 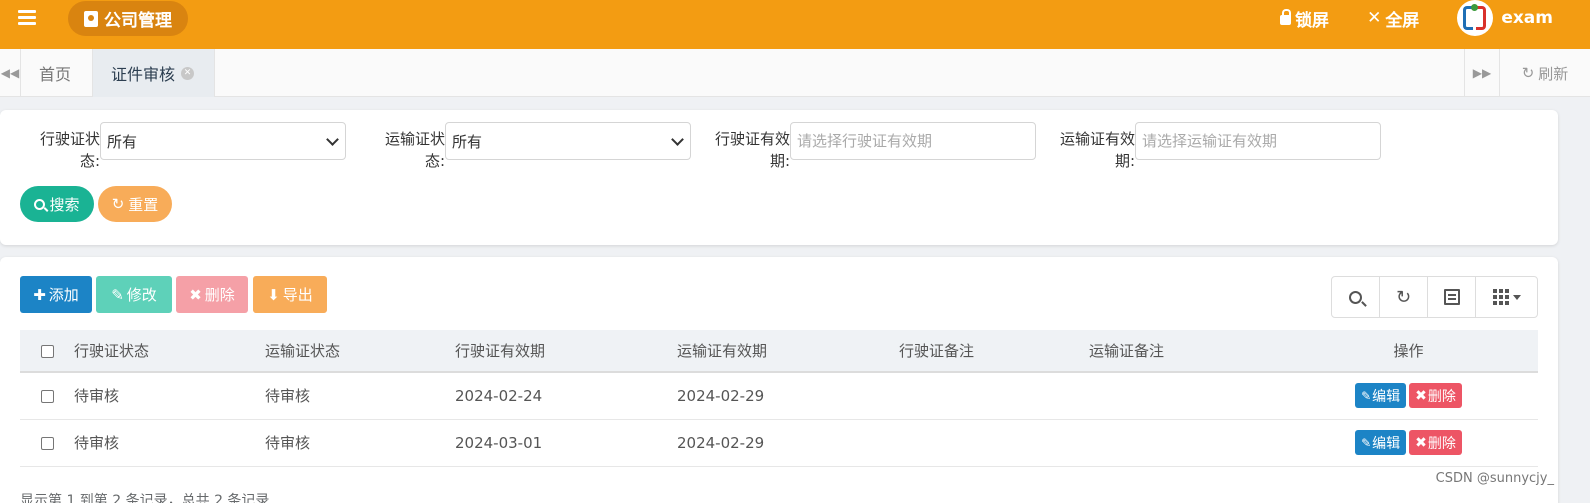 What do you see at coordinates (1374, 17) in the screenshot?
I see `expand-icon: ✕` at bounding box center [1374, 17].